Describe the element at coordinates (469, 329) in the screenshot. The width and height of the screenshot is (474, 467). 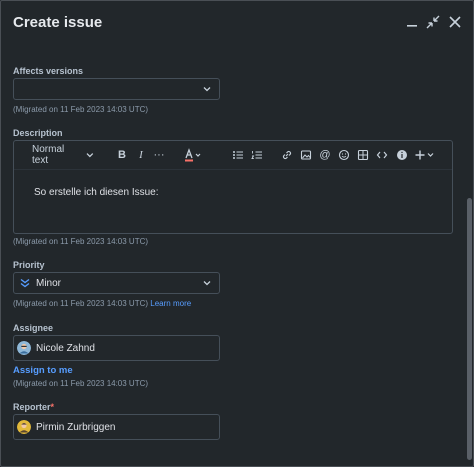
I see `scrollbar` at that location.